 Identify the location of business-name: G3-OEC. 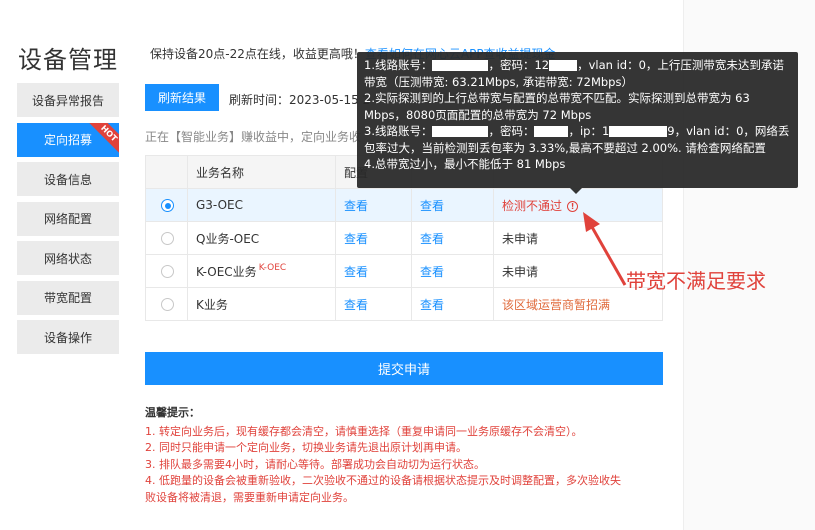
(261, 205).